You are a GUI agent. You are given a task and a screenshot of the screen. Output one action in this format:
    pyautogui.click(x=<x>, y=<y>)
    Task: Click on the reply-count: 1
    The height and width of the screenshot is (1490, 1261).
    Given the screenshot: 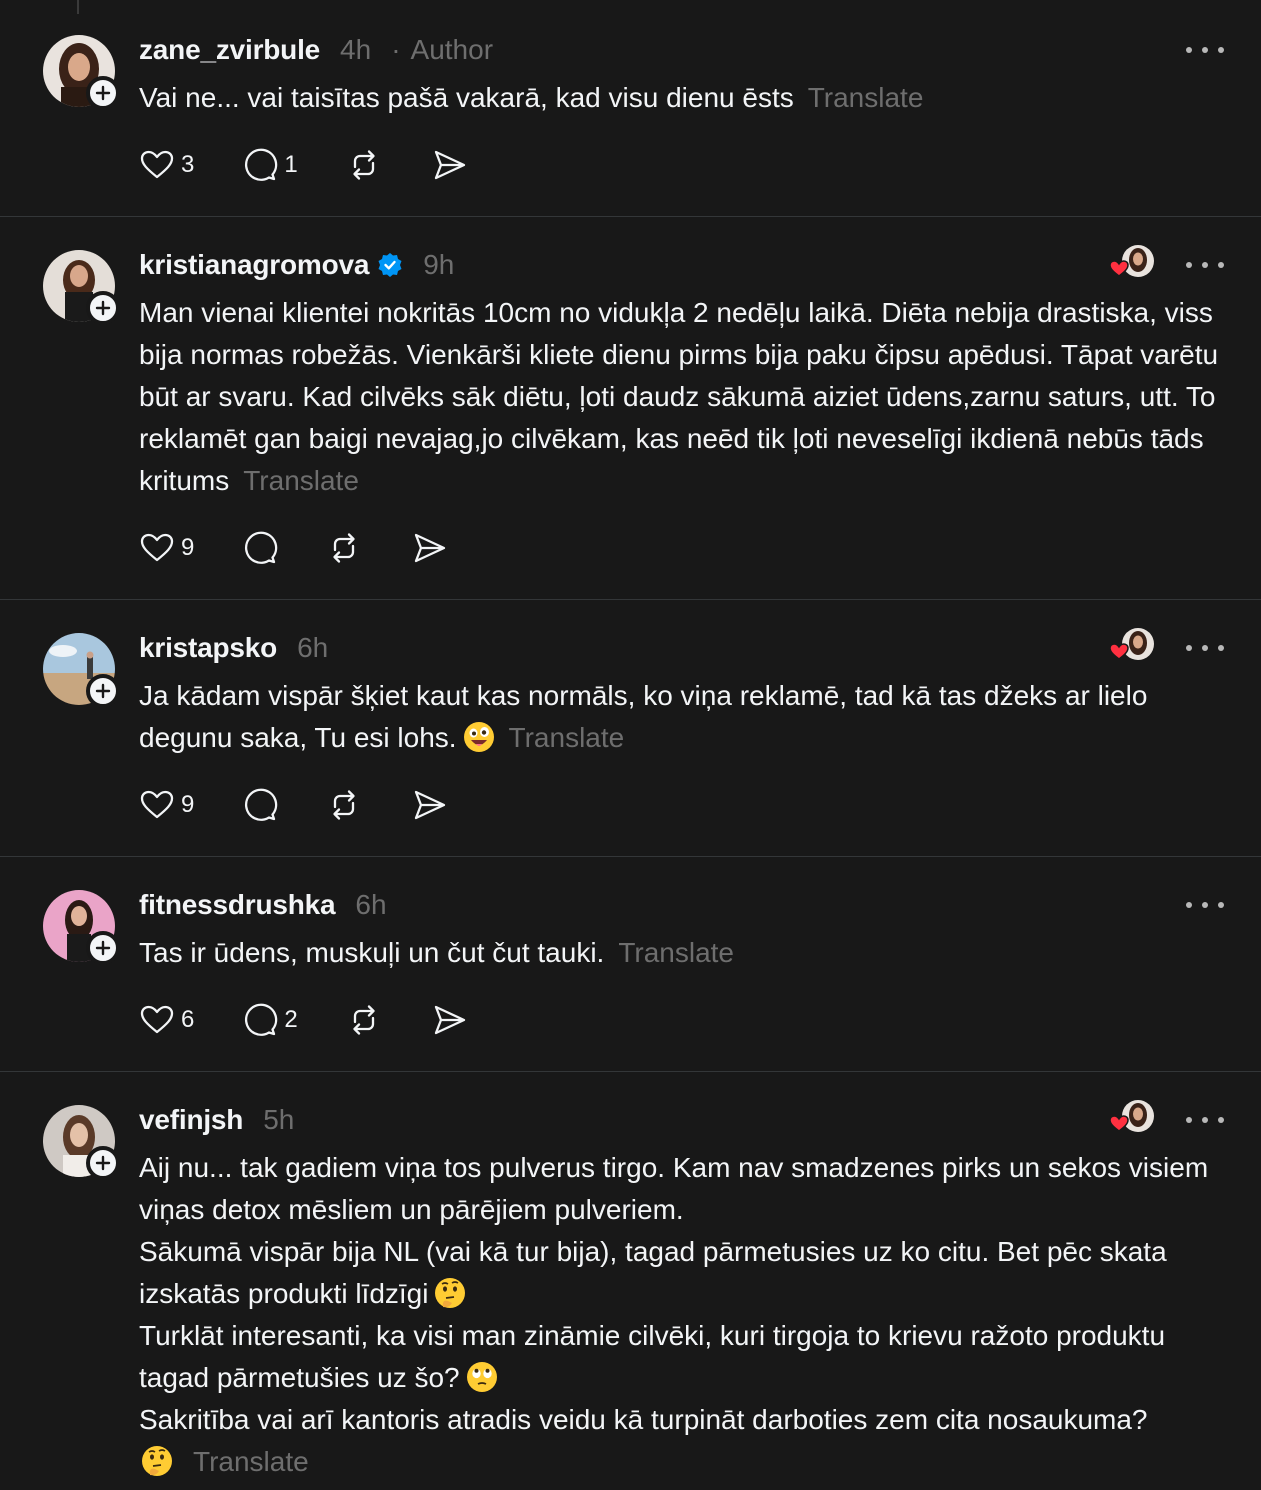 What is the action you would take?
    pyautogui.click(x=291, y=164)
    